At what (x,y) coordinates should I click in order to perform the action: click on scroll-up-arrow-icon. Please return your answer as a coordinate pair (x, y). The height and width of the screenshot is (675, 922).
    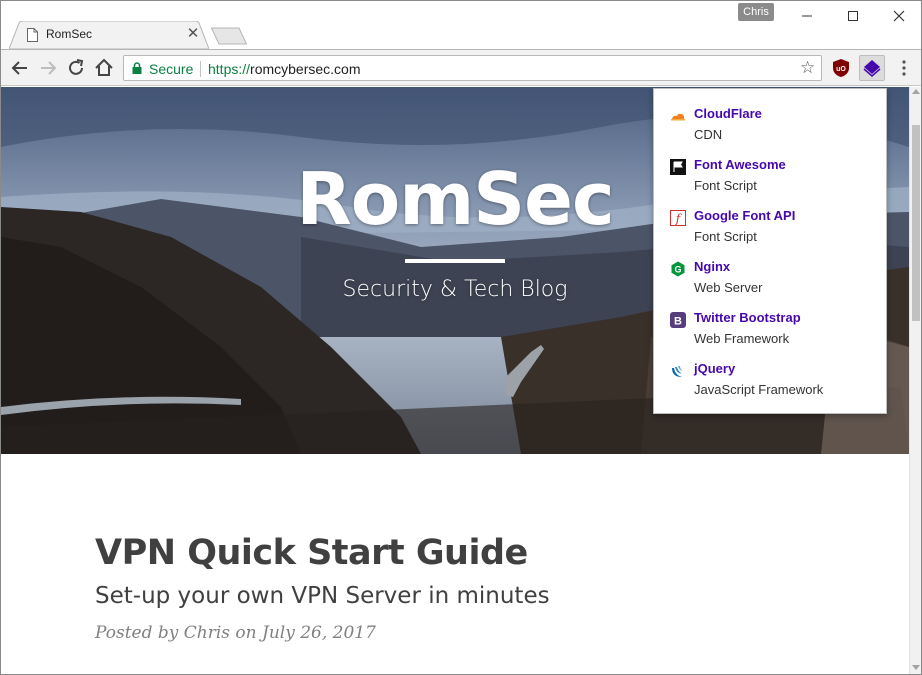
    Looking at the image, I should click on (916, 91).